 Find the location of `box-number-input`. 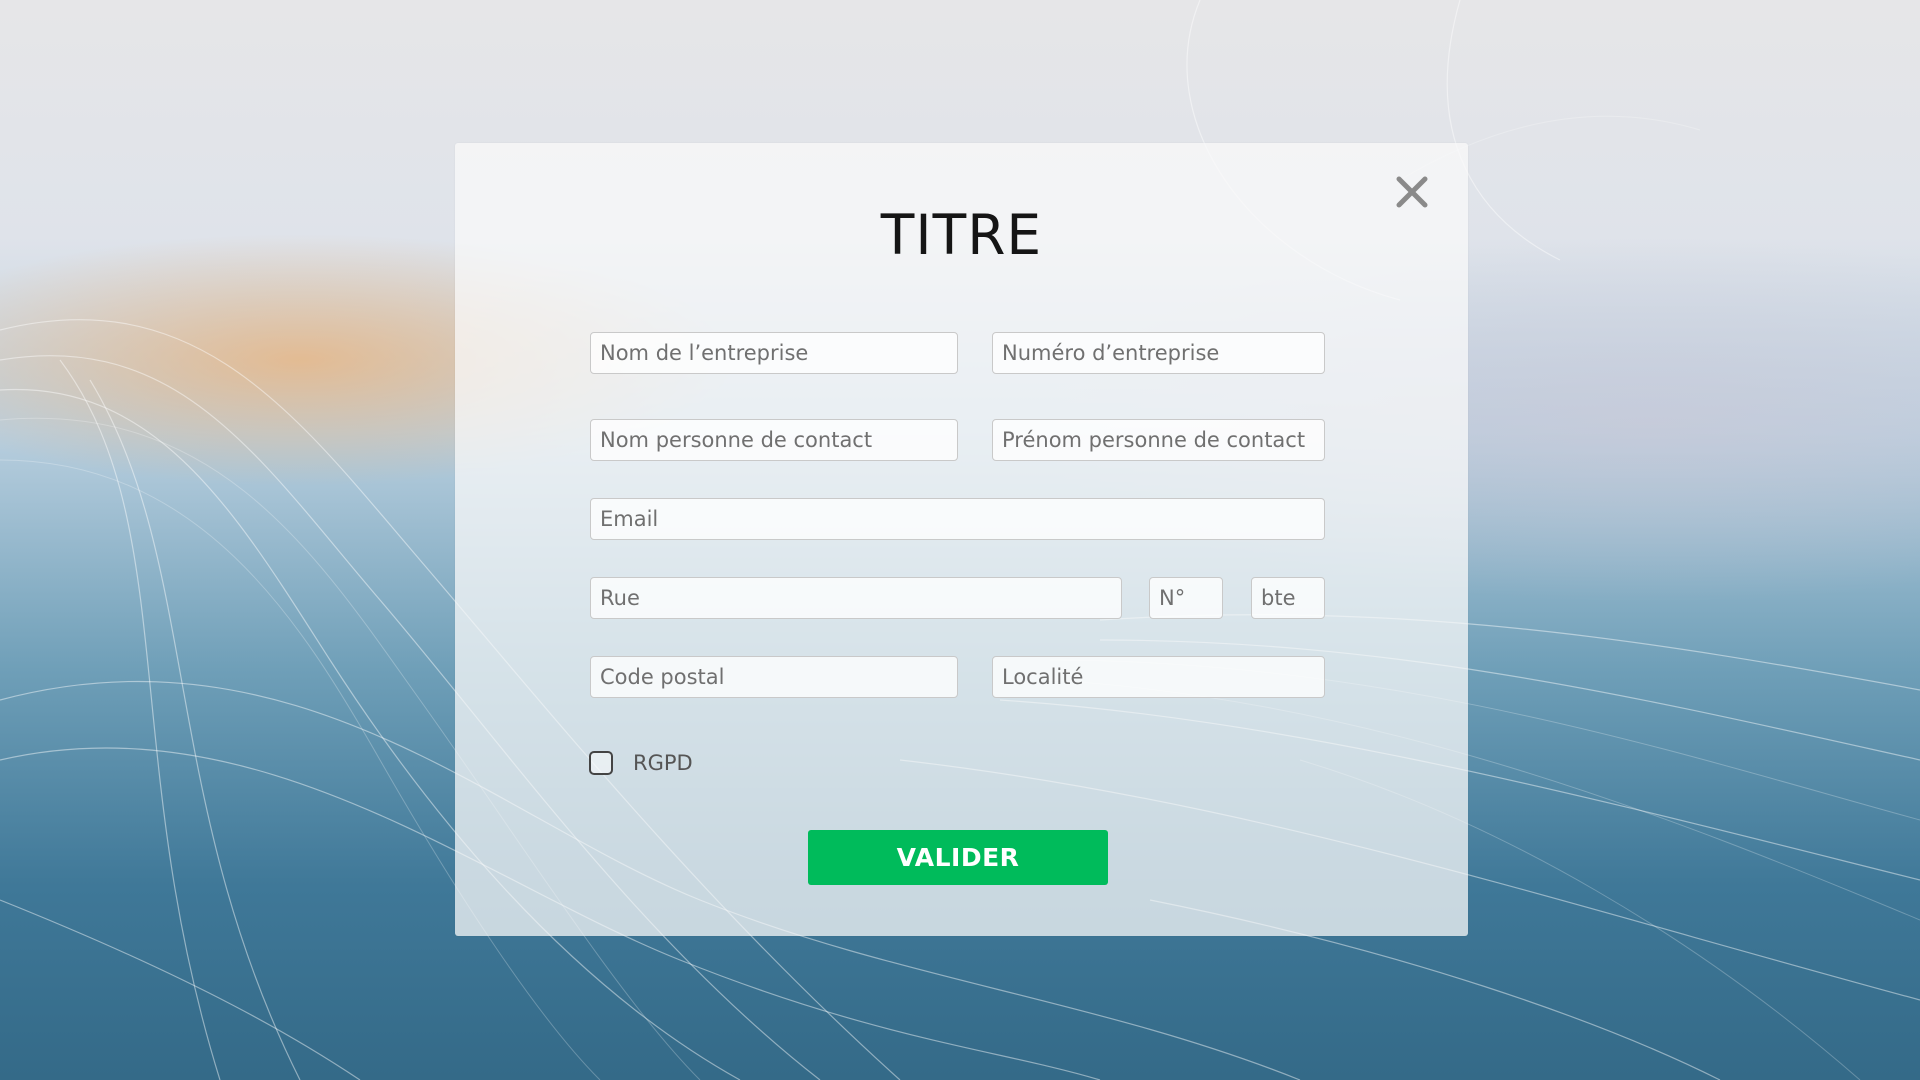

box-number-input is located at coordinates (1288, 598).